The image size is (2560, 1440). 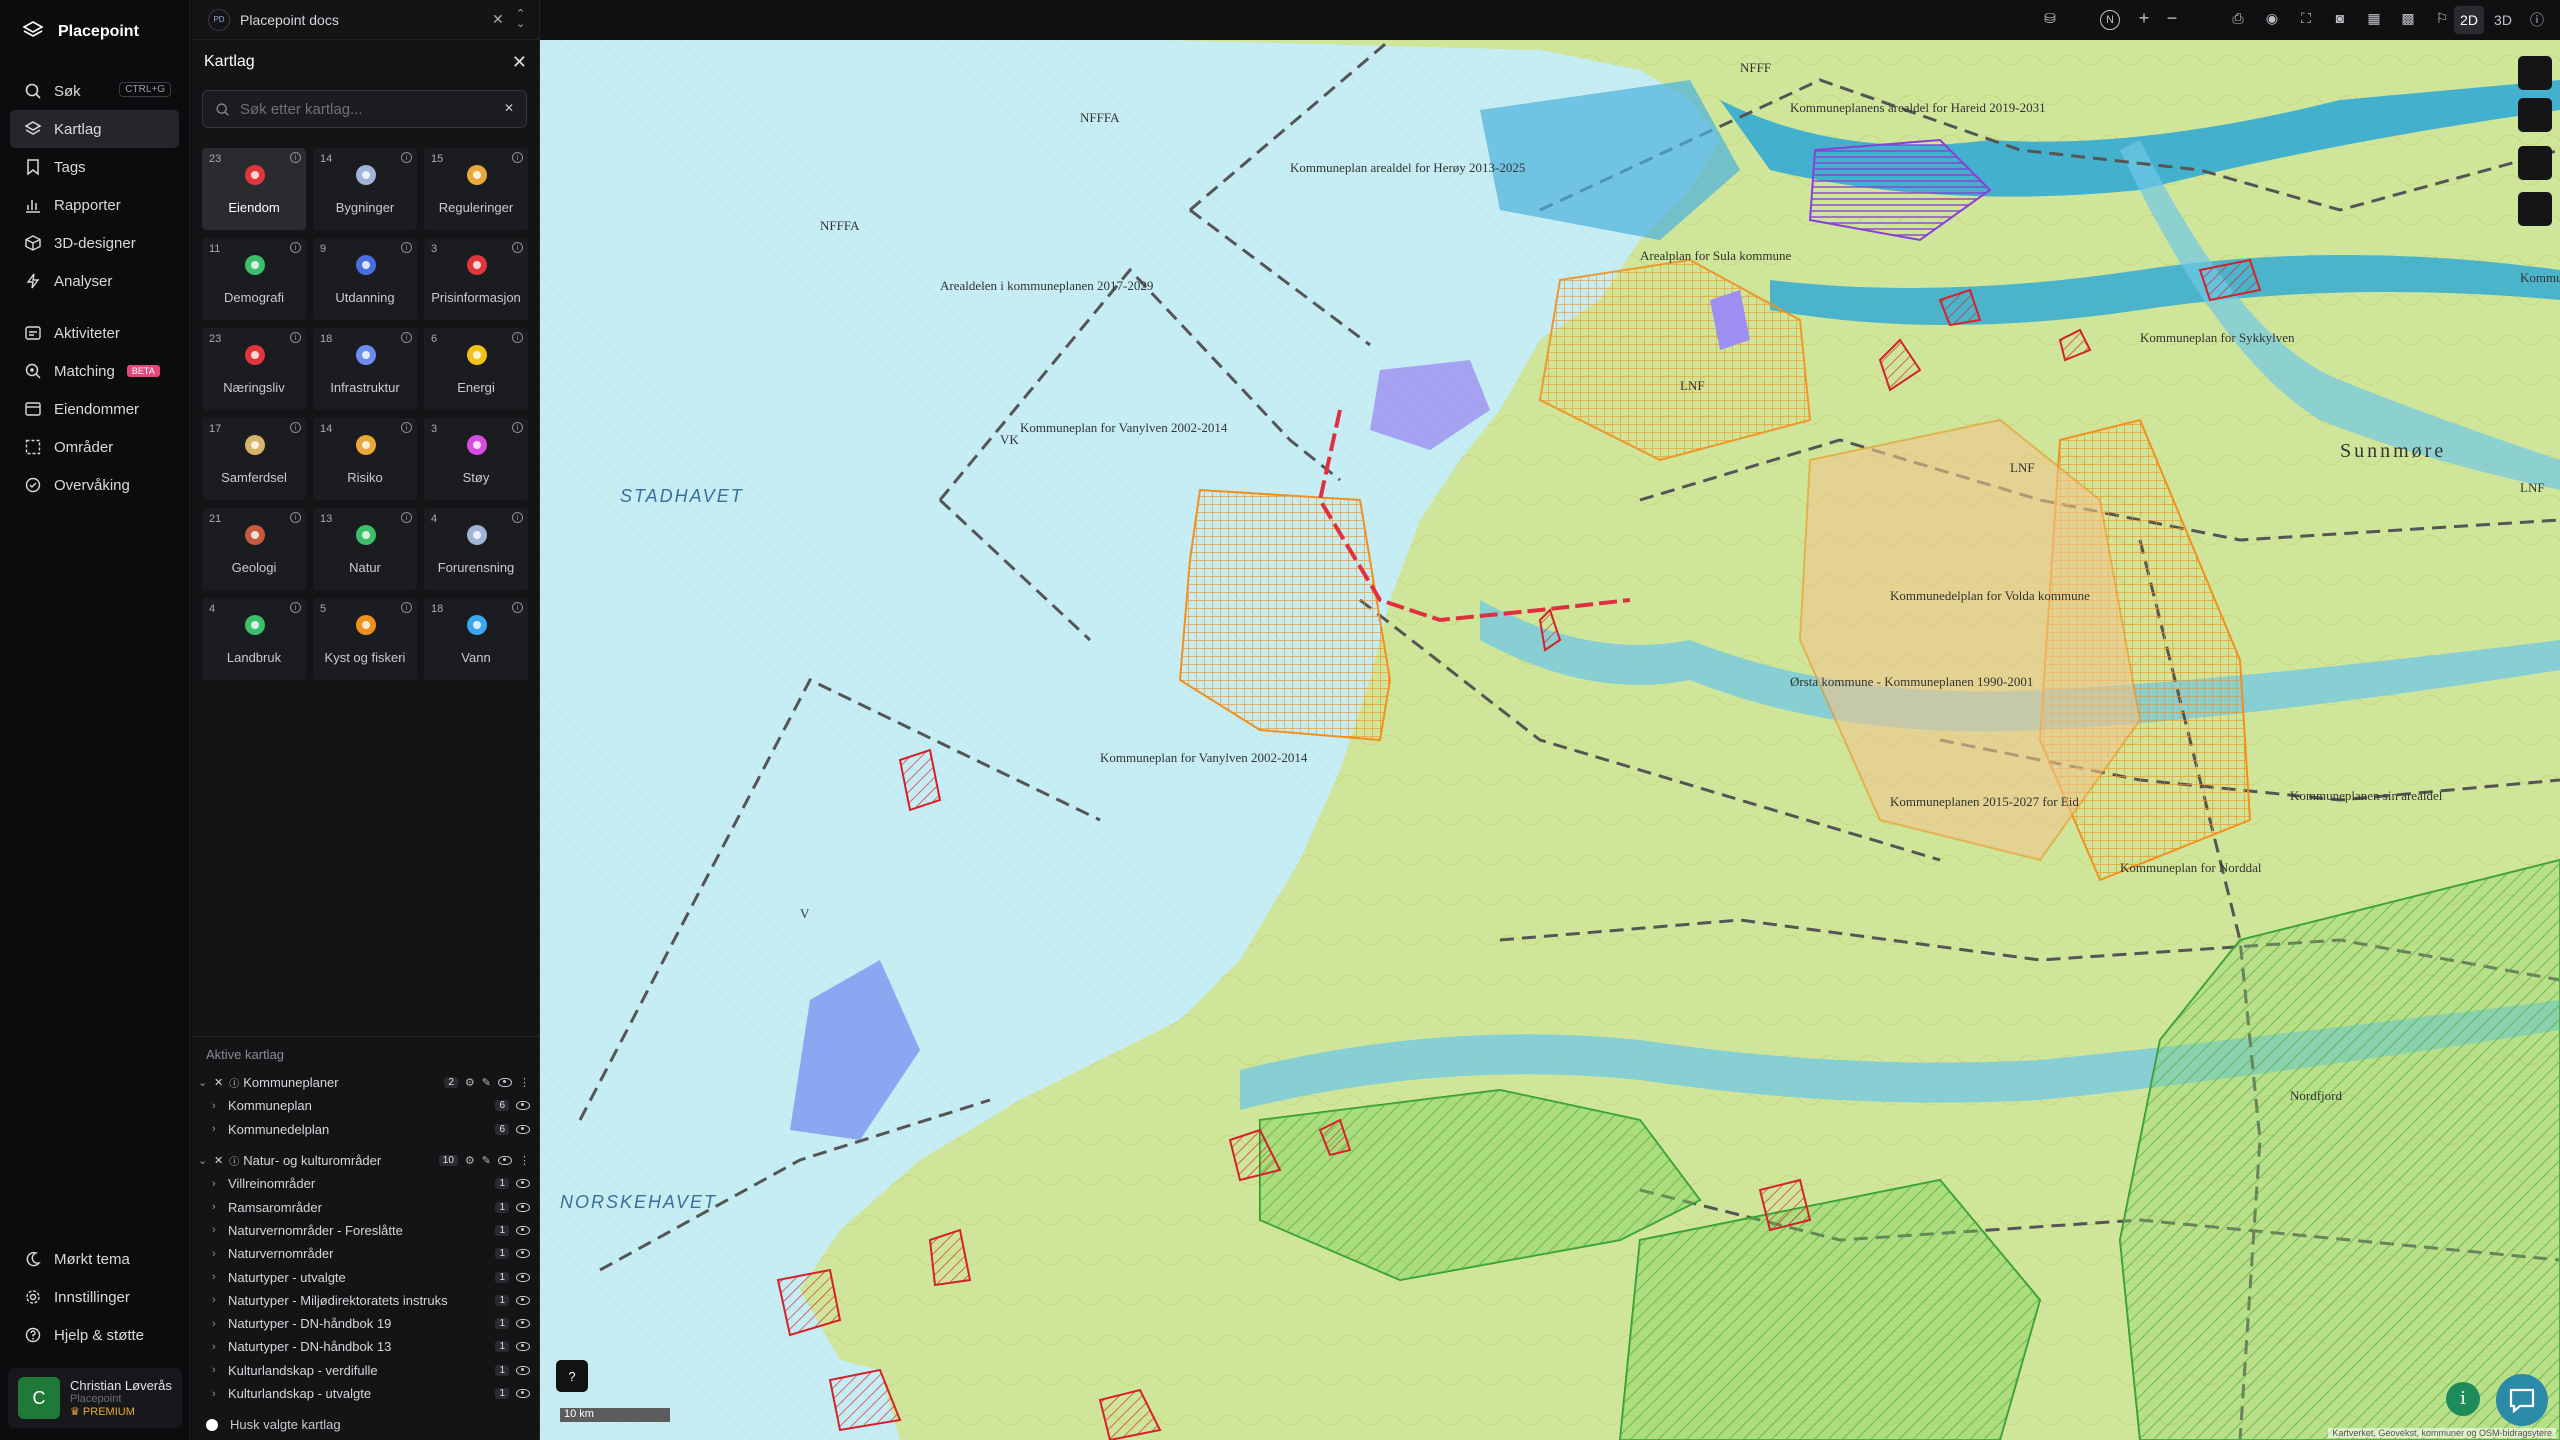 What do you see at coordinates (254, 369) in the screenshot?
I see `category-tile-6: 23 i Næringsliv` at bounding box center [254, 369].